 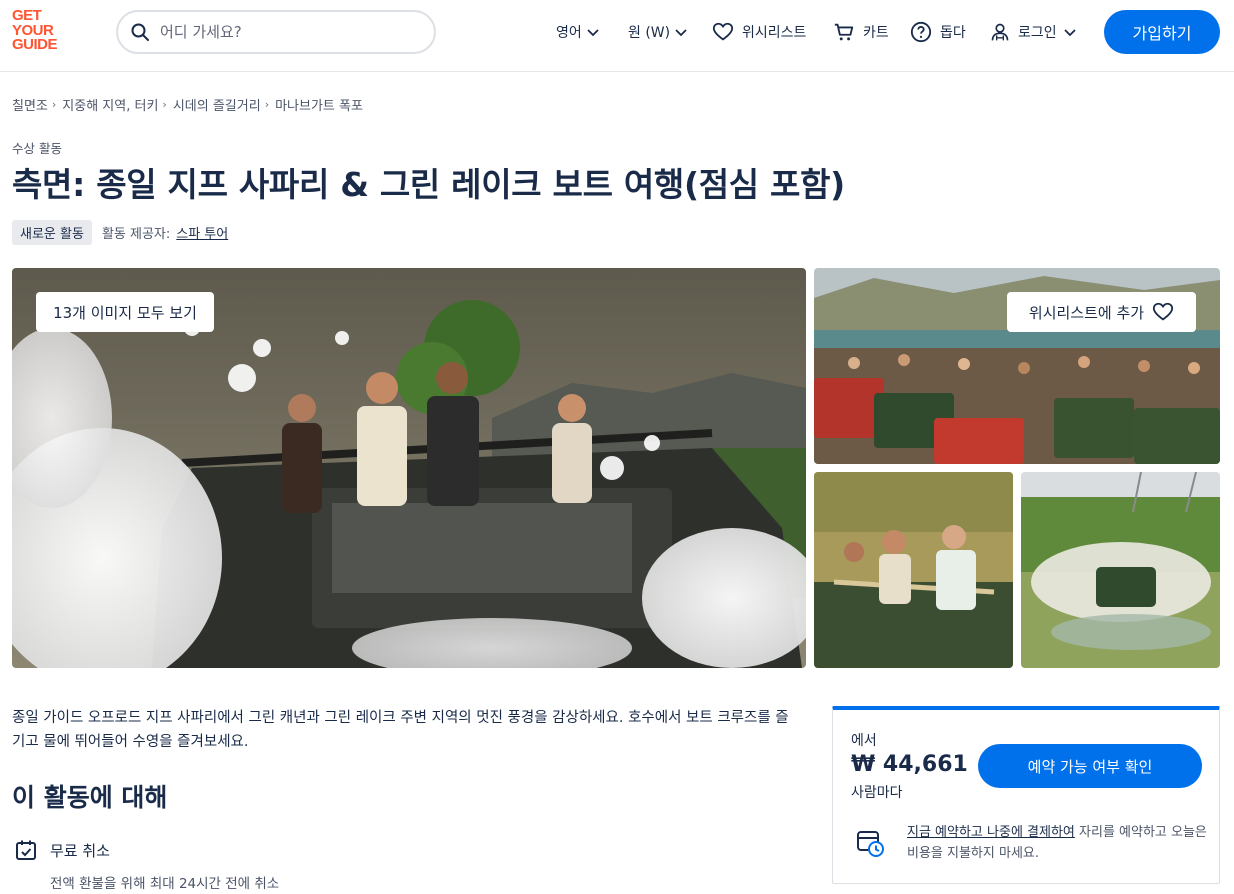 I want to click on add-to-wishlist-button: 위시리스트에 추가, so click(x=1101, y=312).